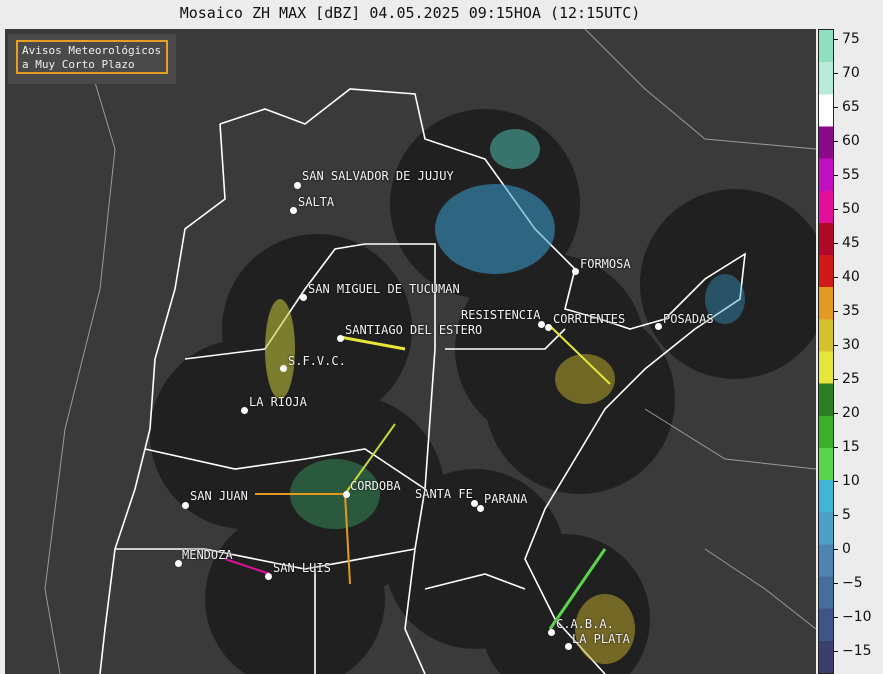 The height and width of the screenshot is (674, 883). I want to click on colorbar-tick: 70, so click(847, 73).